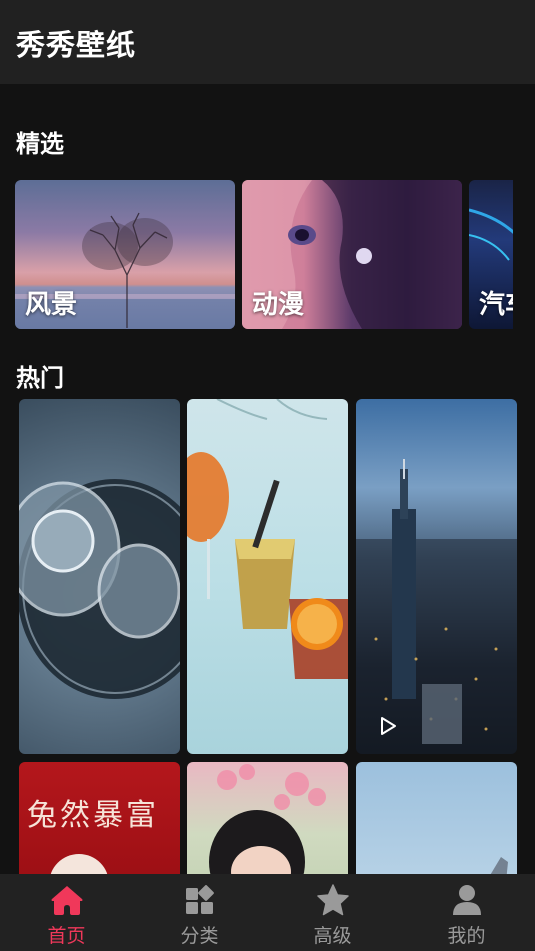 The width and height of the screenshot is (535, 951). I want to click on video-wallpaper-card, so click(436, 576).